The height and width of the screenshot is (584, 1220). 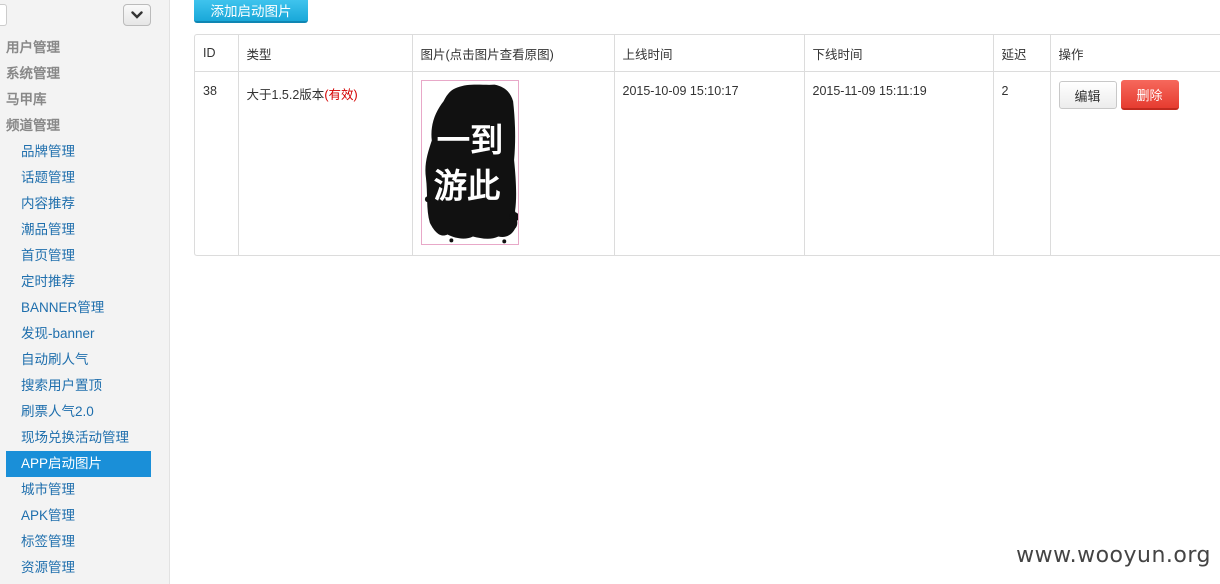 I want to click on splash-image-text-line2: 游此, so click(x=466, y=185).